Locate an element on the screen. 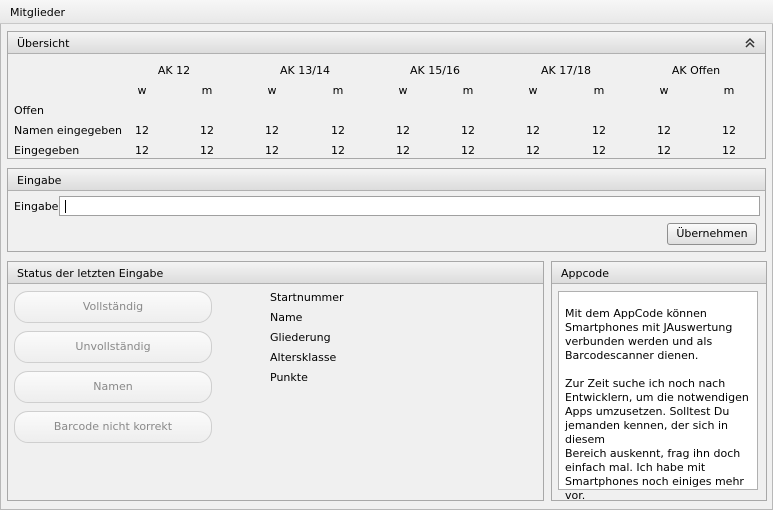 The width and height of the screenshot is (773, 510). appcode-header: Appcode is located at coordinates (659, 273).